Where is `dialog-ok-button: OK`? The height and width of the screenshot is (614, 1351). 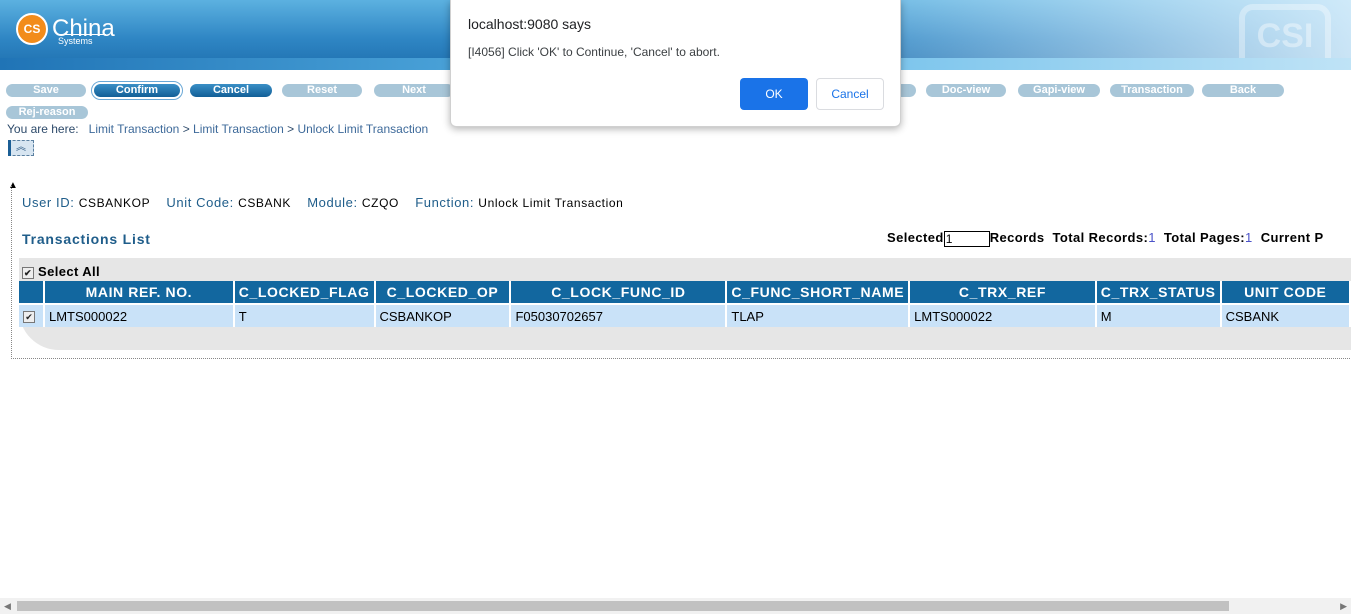
dialog-ok-button: OK is located at coordinates (774, 94).